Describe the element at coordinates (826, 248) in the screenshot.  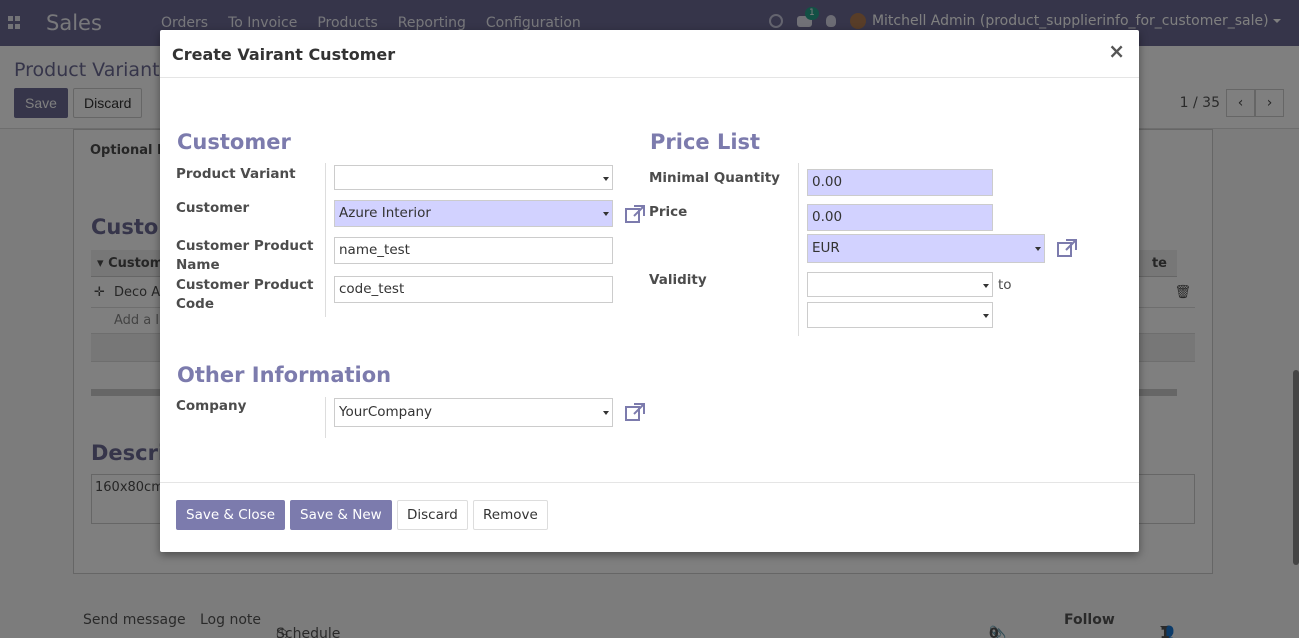
I see `currency-value: EUR` at that location.